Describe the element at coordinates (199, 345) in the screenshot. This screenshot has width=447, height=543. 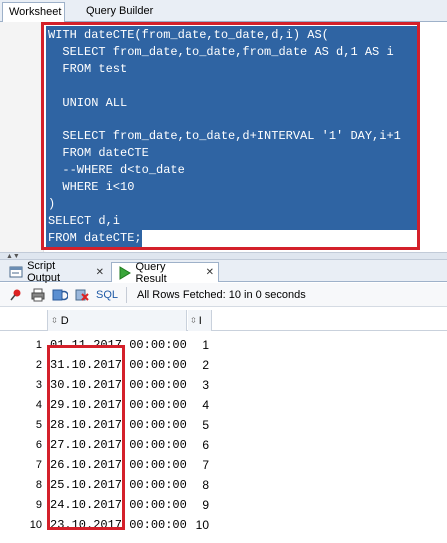
I see `cell-i: 1` at that location.